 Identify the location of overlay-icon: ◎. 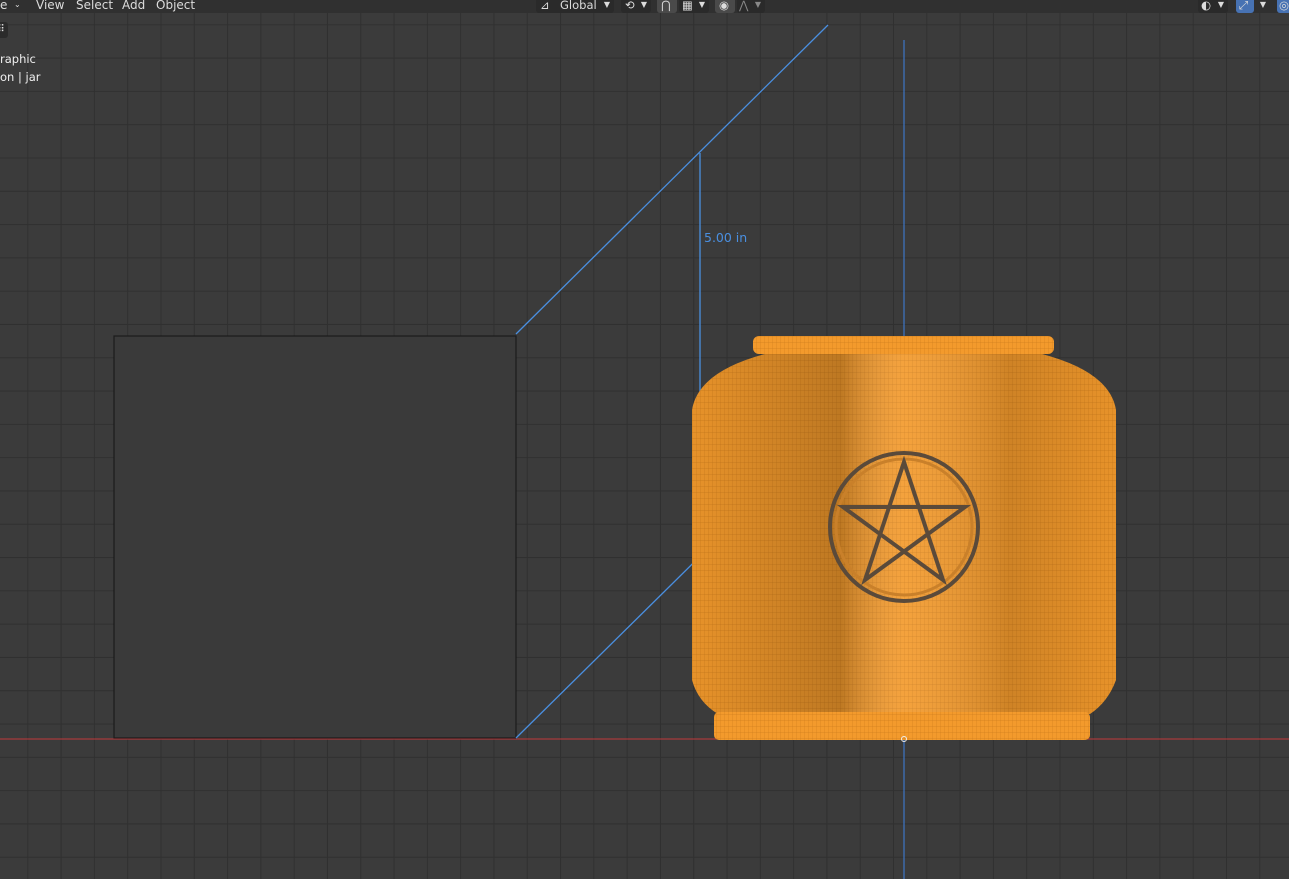
(1284, 6).